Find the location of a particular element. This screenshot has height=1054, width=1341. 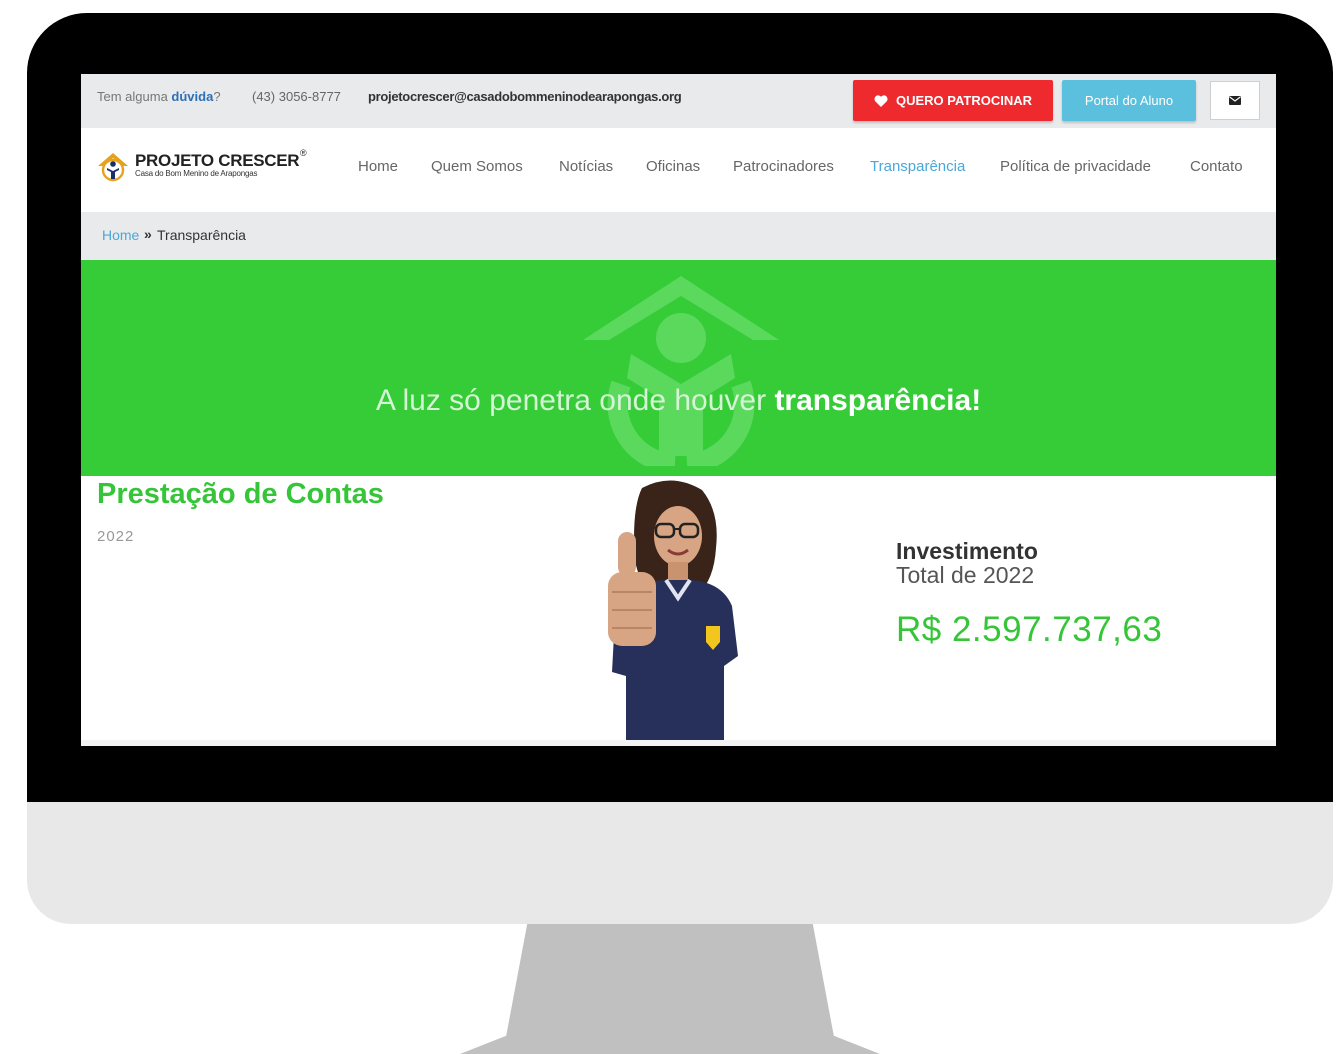

investment-label: Investimento is located at coordinates (967, 551).